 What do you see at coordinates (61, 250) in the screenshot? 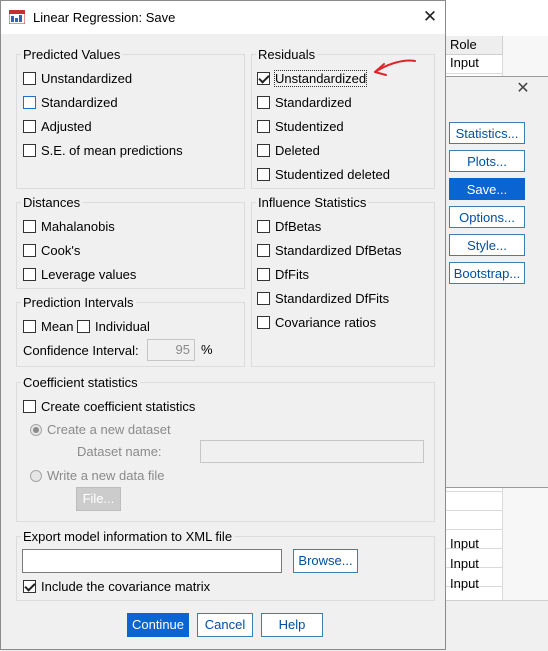
I see `checkbox-label: Cook's` at bounding box center [61, 250].